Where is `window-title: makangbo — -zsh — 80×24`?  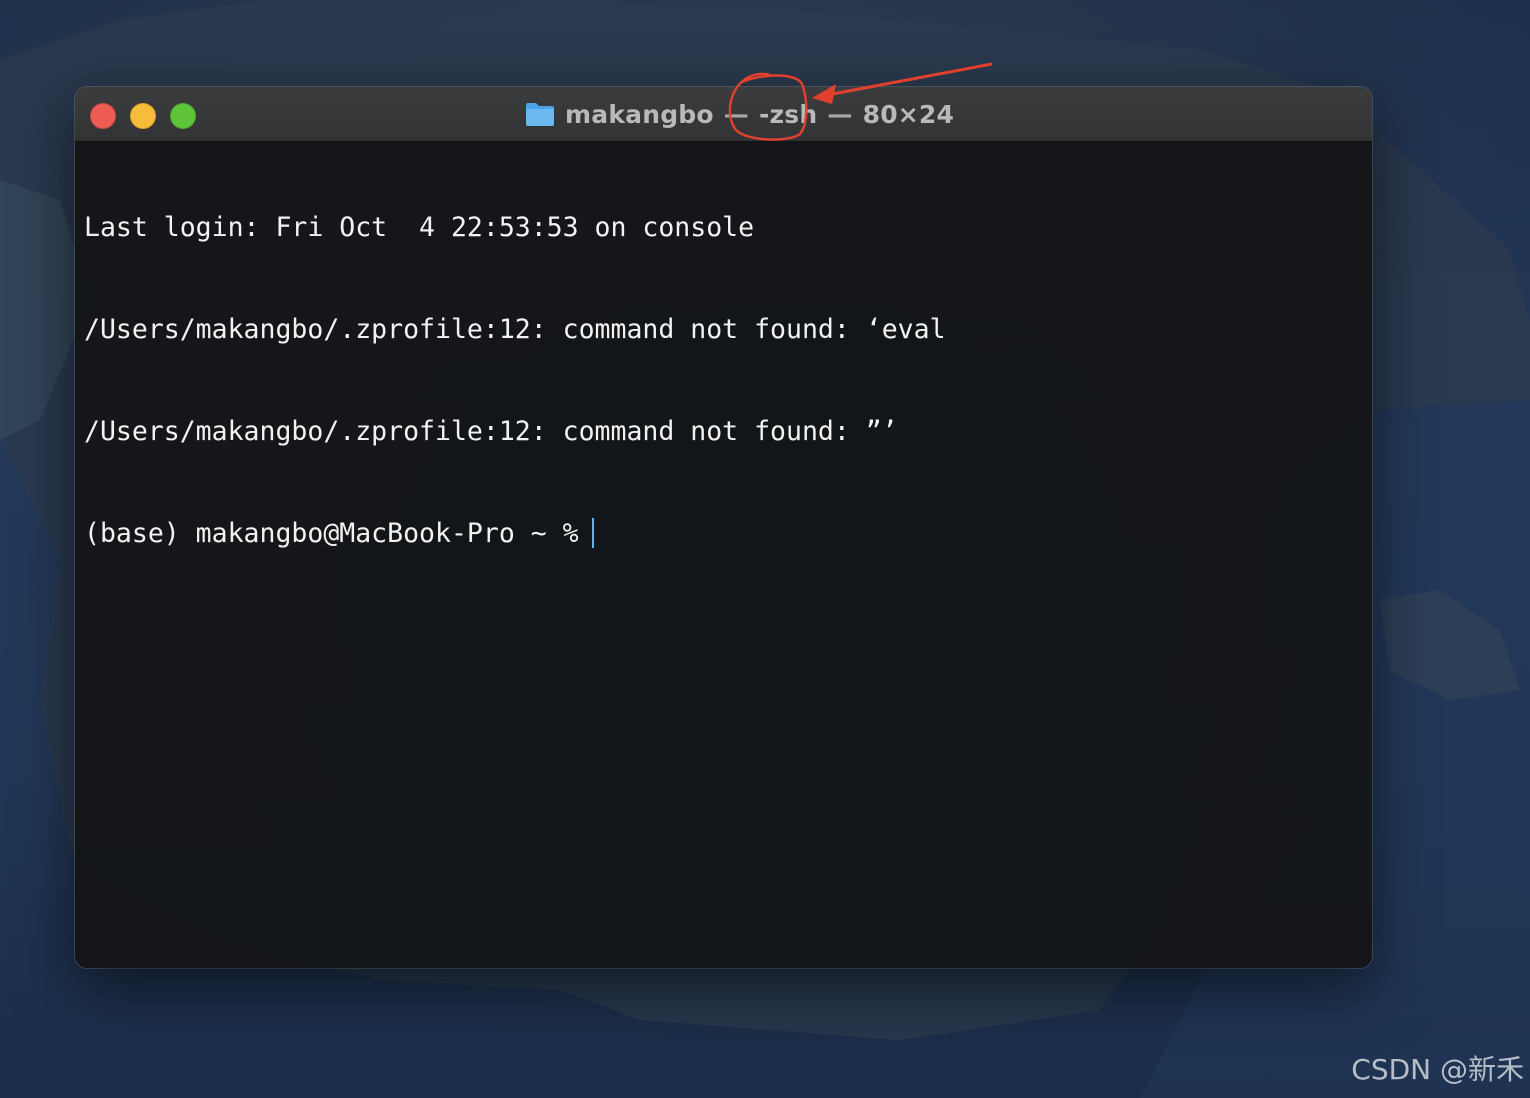
window-title: makangbo — -zsh — 80×24 is located at coordinates (739, 114).